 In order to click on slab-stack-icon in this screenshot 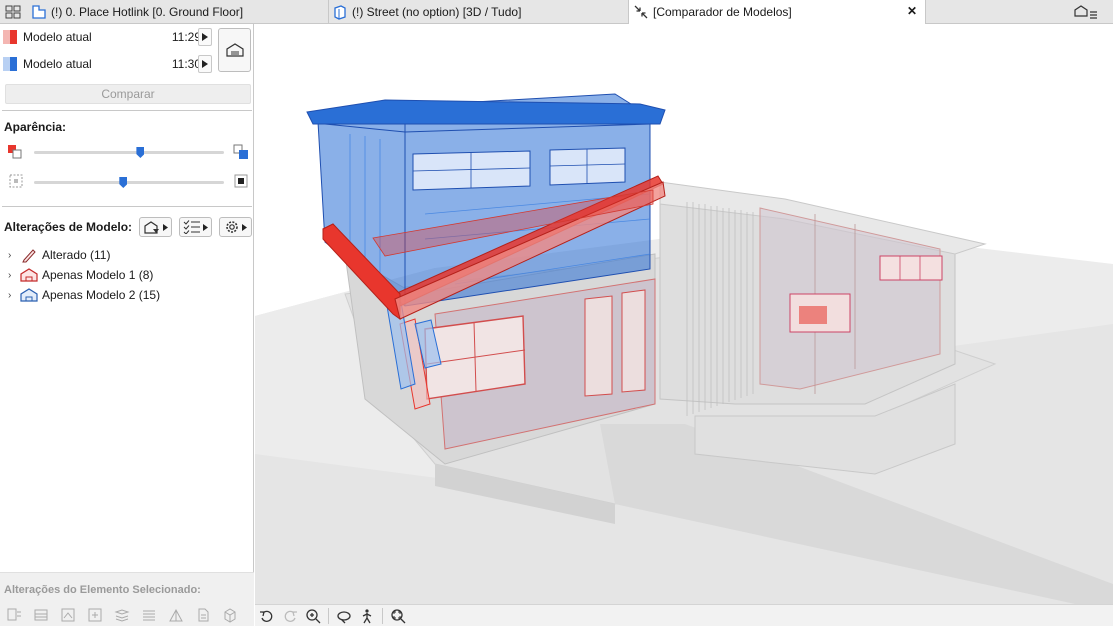, I will do `click(121, 615)`.